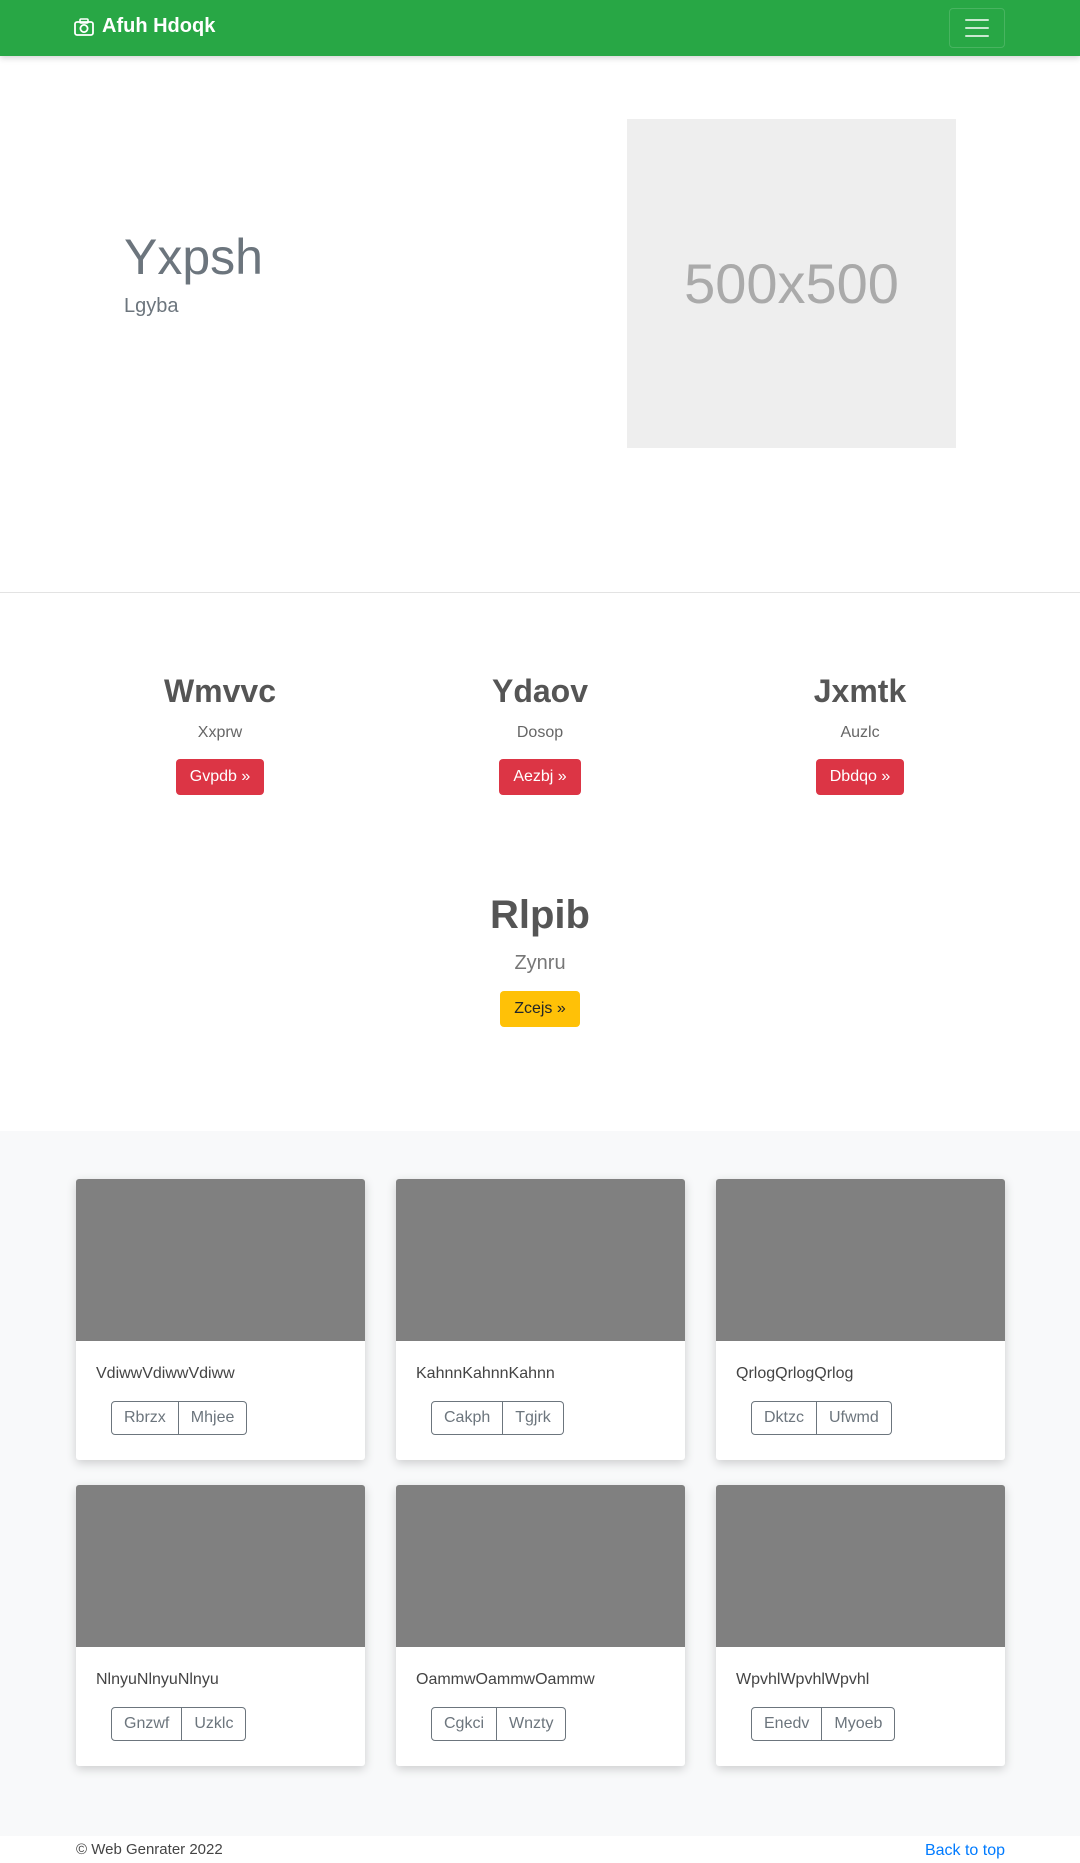  I want to click on hero-image-label: 500x500, so click(791, 283).